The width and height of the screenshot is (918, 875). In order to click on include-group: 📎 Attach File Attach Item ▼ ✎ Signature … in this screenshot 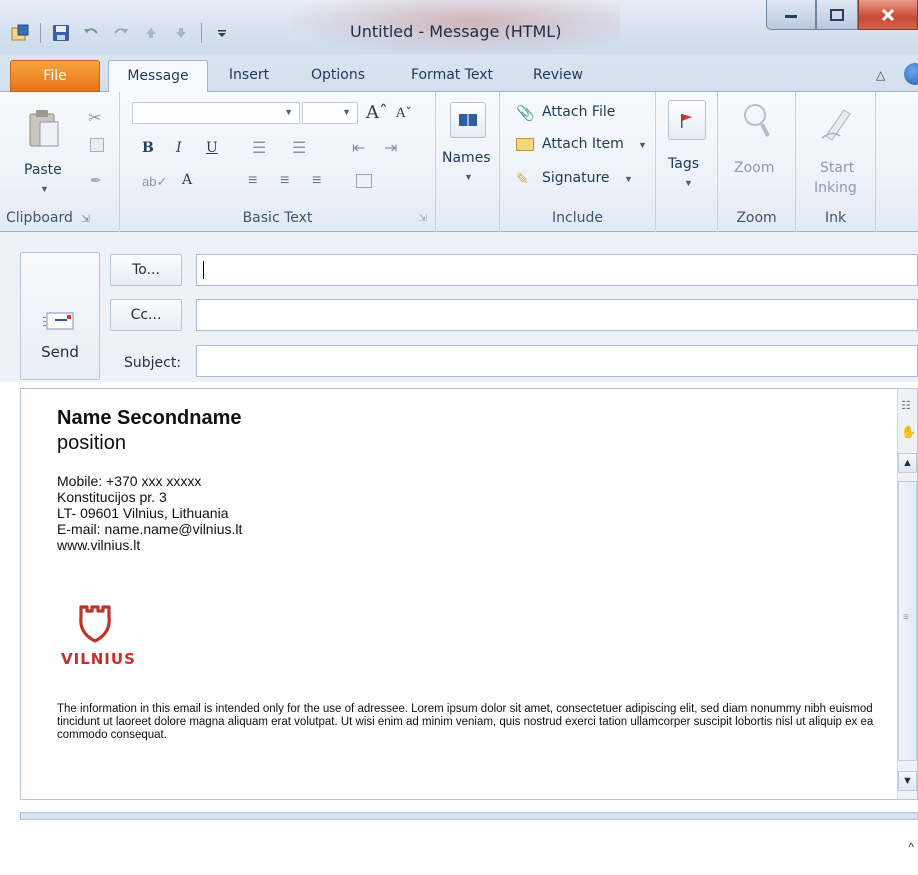, I will do `click(578, 162)`.